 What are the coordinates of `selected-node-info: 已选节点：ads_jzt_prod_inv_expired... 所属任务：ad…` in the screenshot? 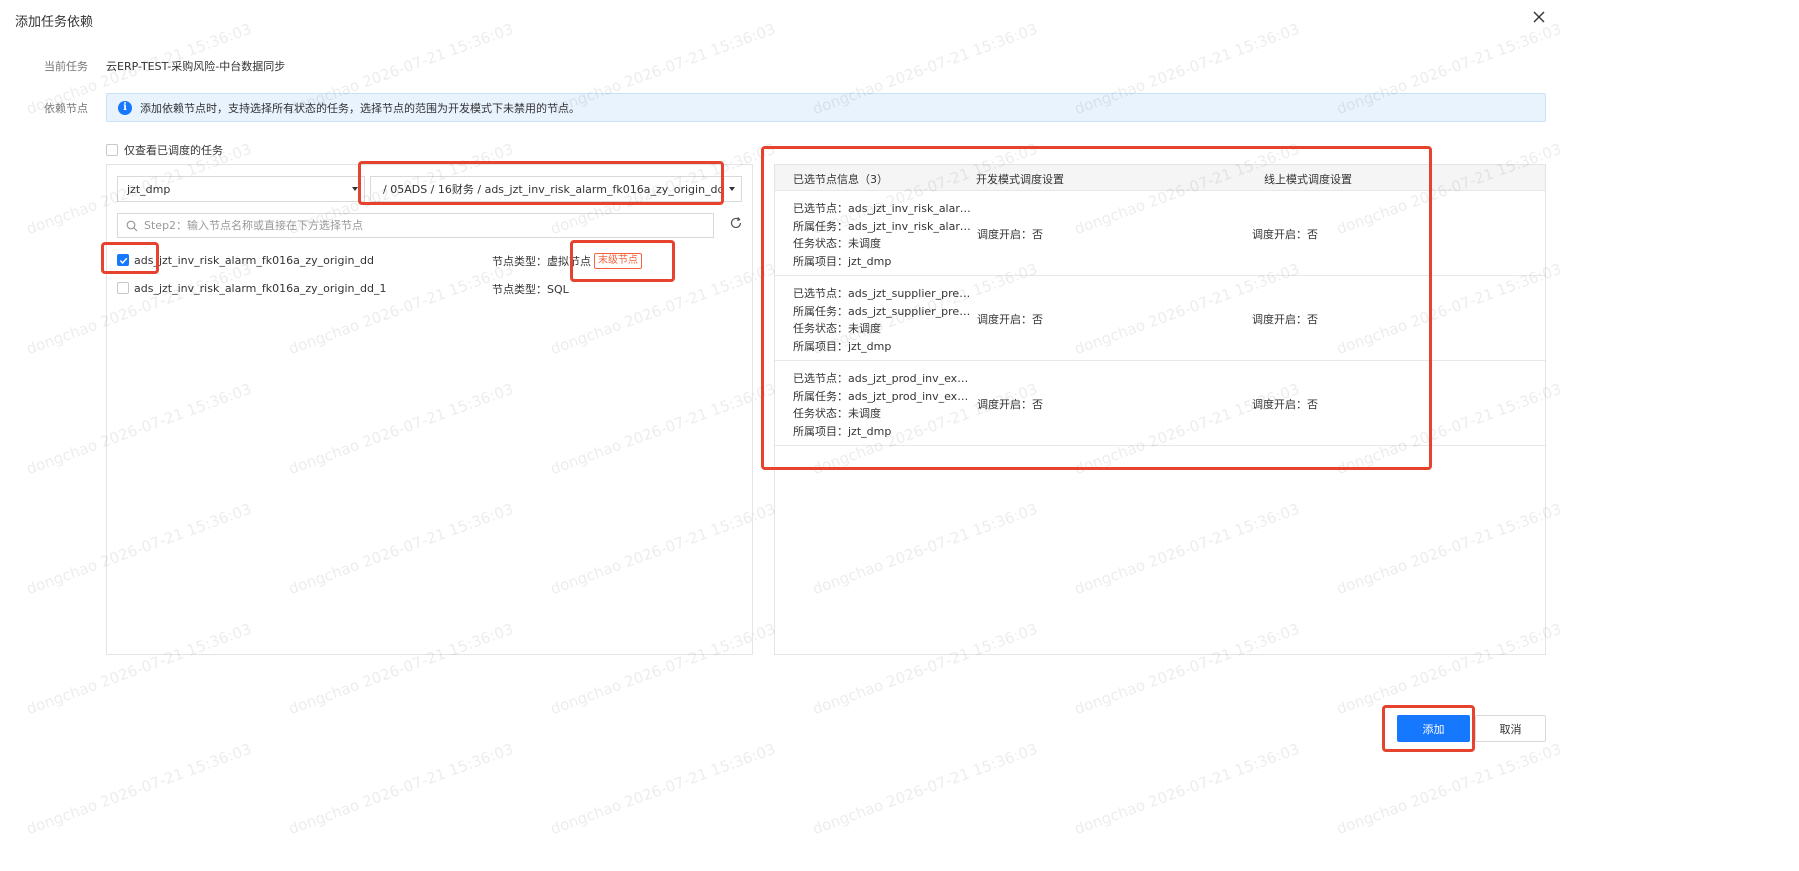 It's located at (884, 405).